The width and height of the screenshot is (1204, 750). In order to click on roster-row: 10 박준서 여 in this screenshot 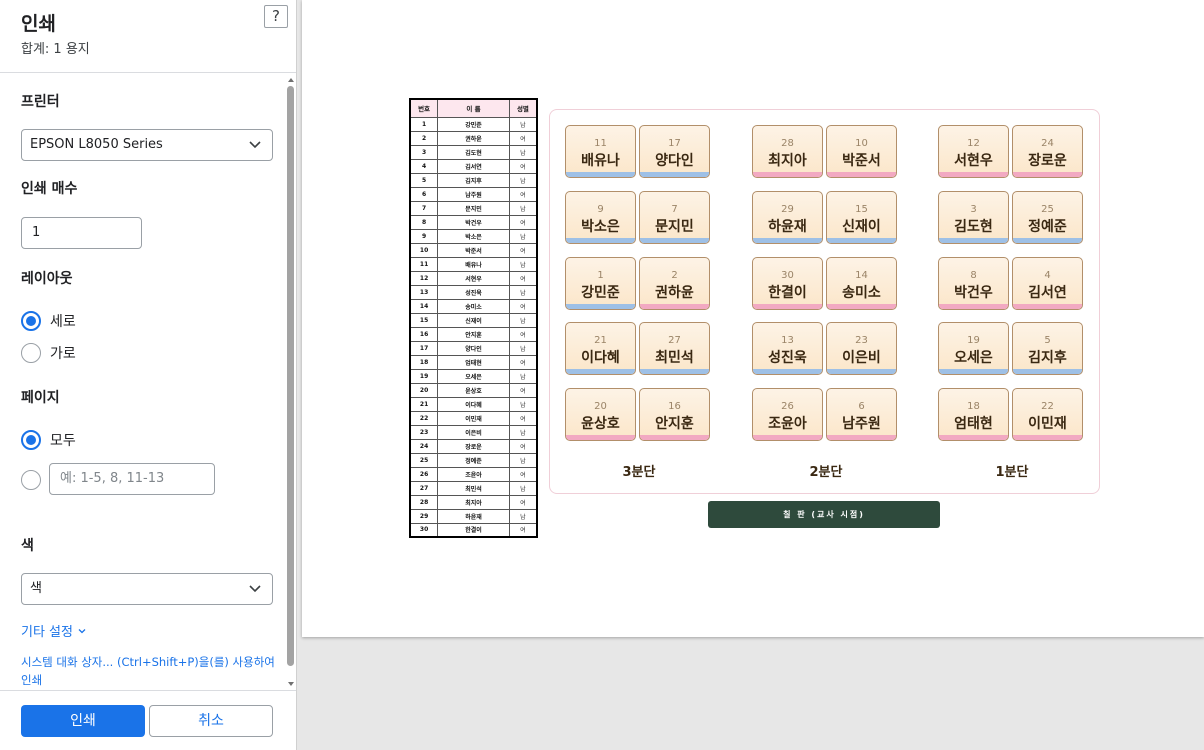, I will do `click(473, 250)`.